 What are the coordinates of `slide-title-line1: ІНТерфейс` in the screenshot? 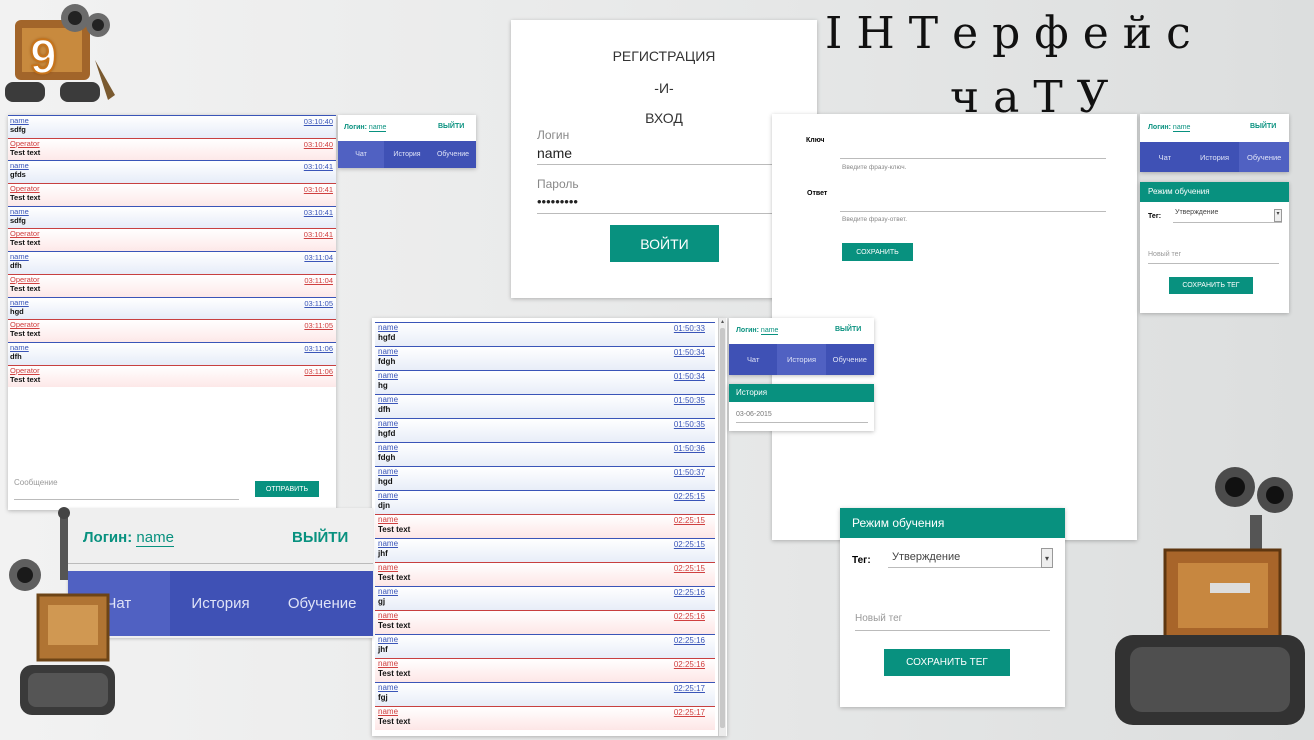 It's located at (1015, 33).